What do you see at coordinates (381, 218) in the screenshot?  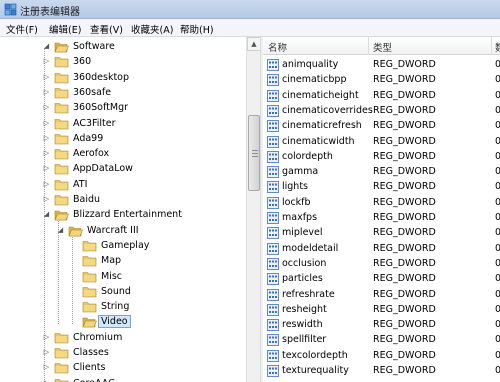 I see `list-row: maxfps REG_DWORD 0` at bounding box center [381, 218].